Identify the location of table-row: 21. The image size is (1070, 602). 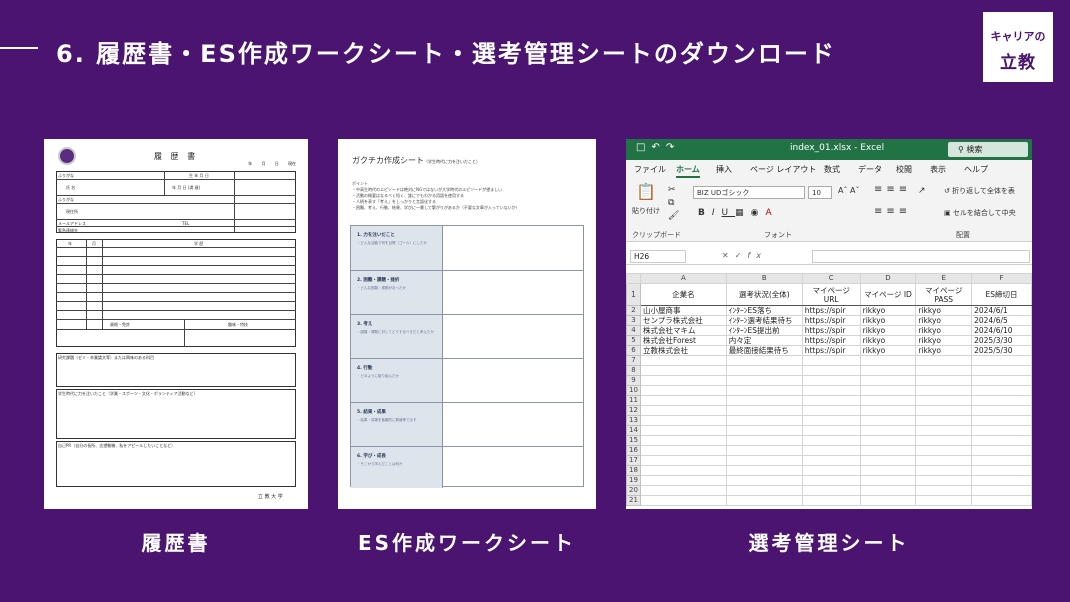
(829, 500).